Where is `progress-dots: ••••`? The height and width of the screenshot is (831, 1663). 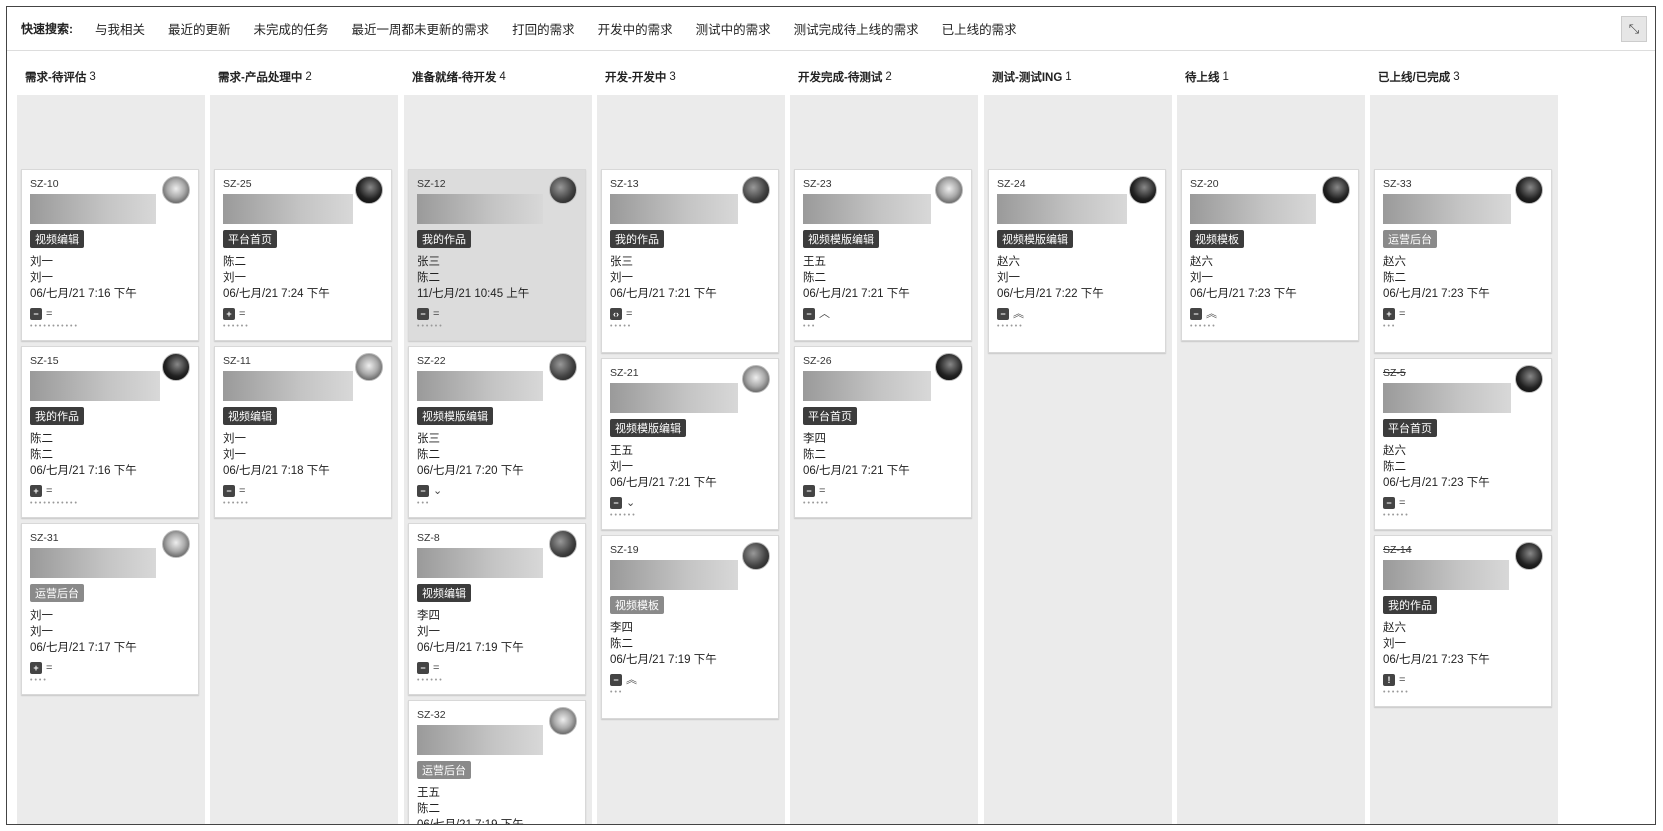 progress-dots: •••• is located at coordinates (39, 680).